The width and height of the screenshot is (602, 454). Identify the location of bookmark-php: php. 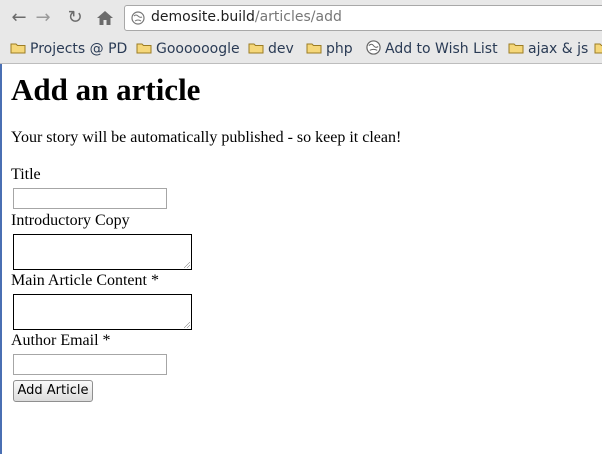
(329, 49).